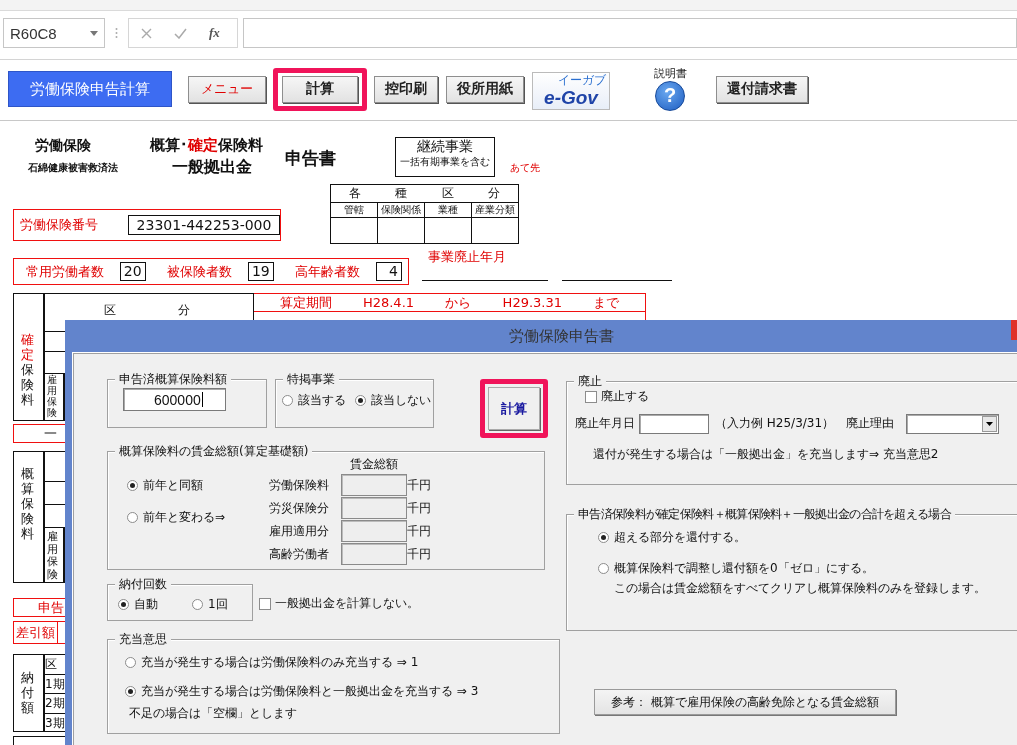 The height and width of the screenshot is (745, 1017). I want to click on row-label: 納付額, so click(27, 693).